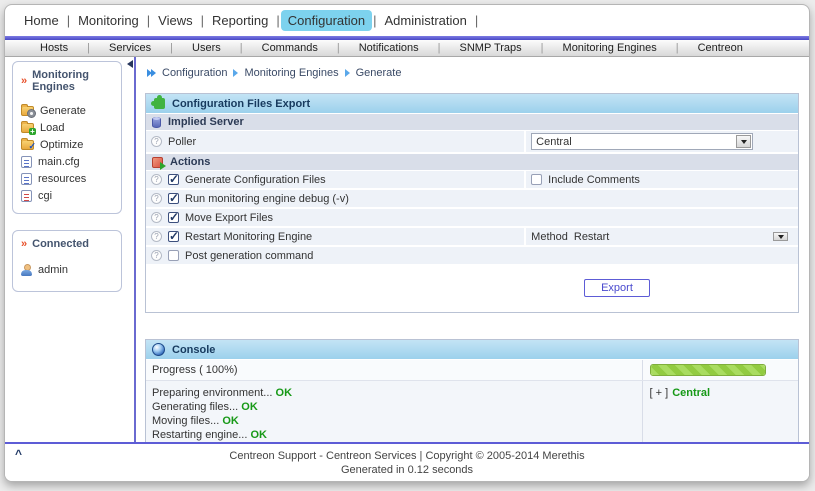 This screenshot has width=815, height=491. What do you see at coordinates (549, 236) in the screenshot?
I see `method-label: Method` at bounding box center [549, 236].